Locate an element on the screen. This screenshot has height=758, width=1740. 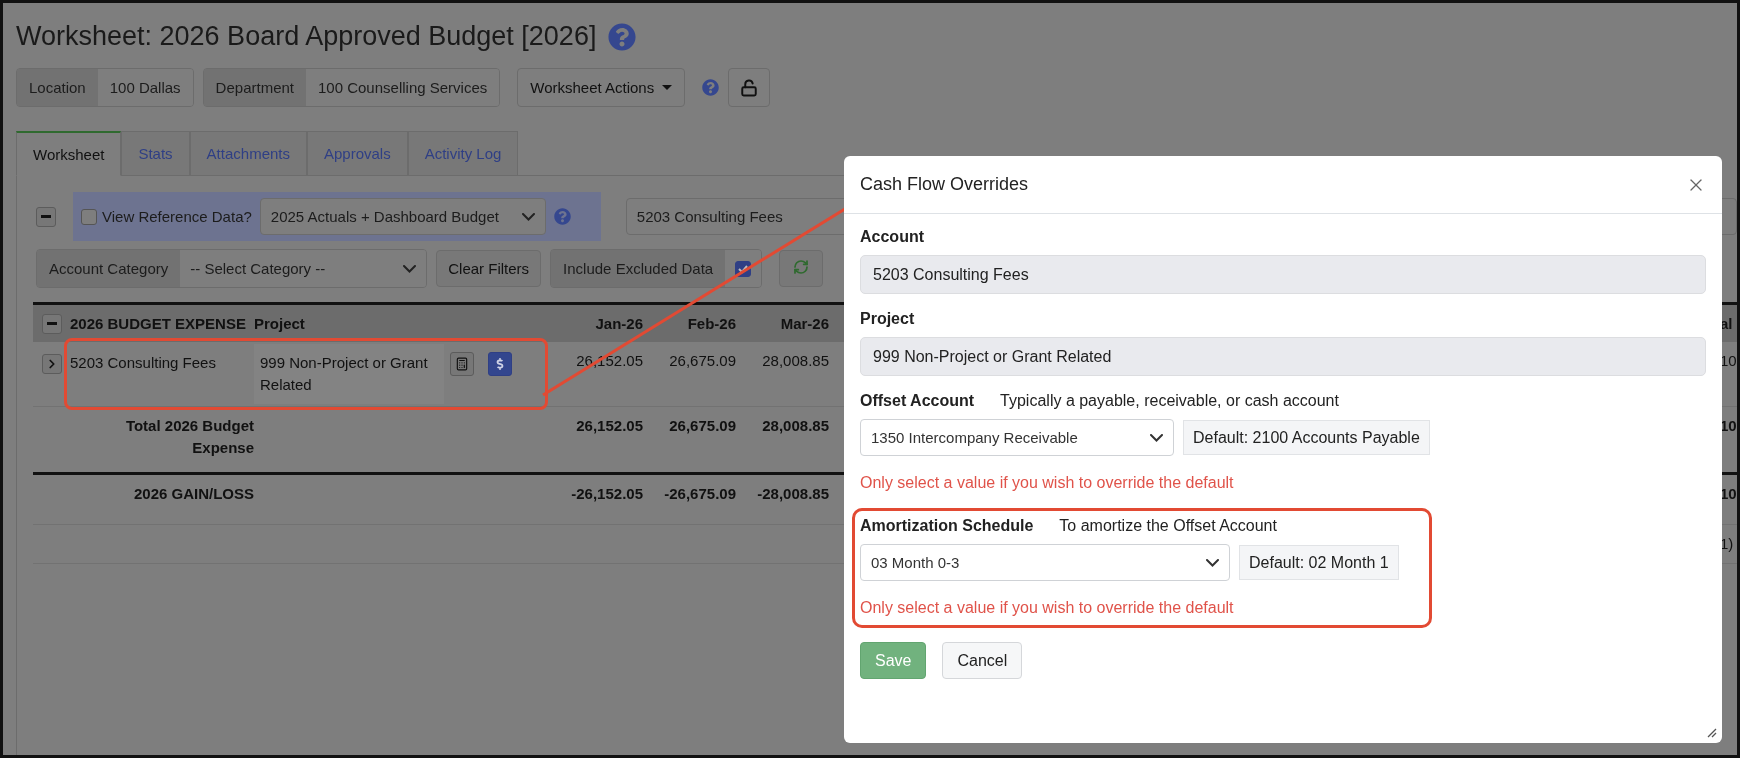
table-cell-text: 1) is located at coordinates (1727, 544).